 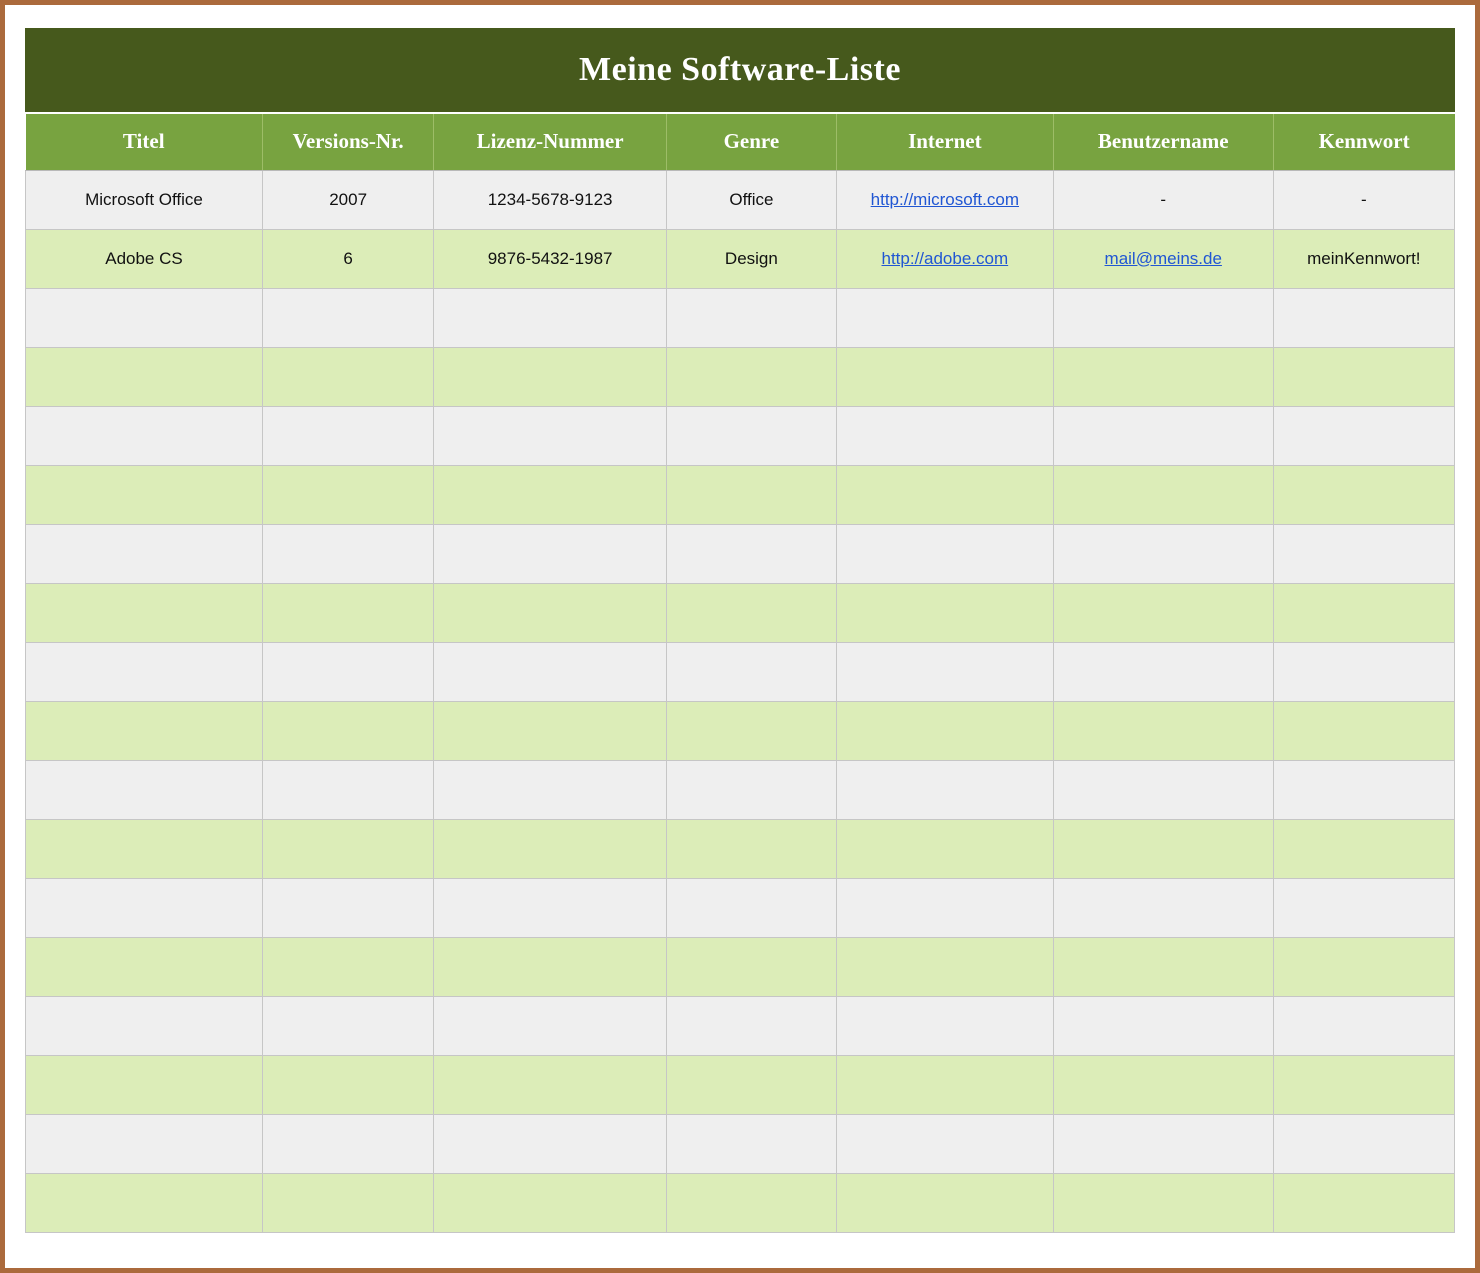 What do you see at coordinates (348, 199) in the screenshot?
I see `cell-versions-nr: 2007` at bounding box center [348, 199].